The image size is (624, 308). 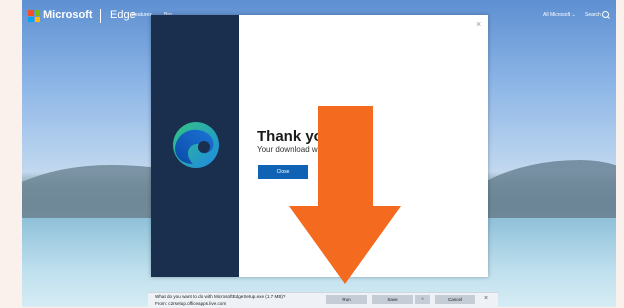 What do you see at coordinates (346, 299) in the screenshot?
I see `run-button: Run` at bounding box center [346, 299].